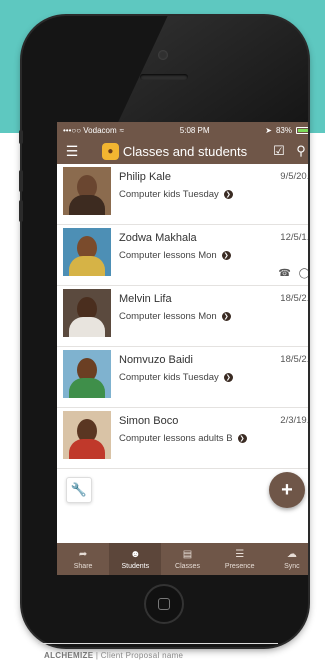 Image resolution: width=325 pixels, height=665 pixels. I want to click on volume-up-button, so click(21, 181).